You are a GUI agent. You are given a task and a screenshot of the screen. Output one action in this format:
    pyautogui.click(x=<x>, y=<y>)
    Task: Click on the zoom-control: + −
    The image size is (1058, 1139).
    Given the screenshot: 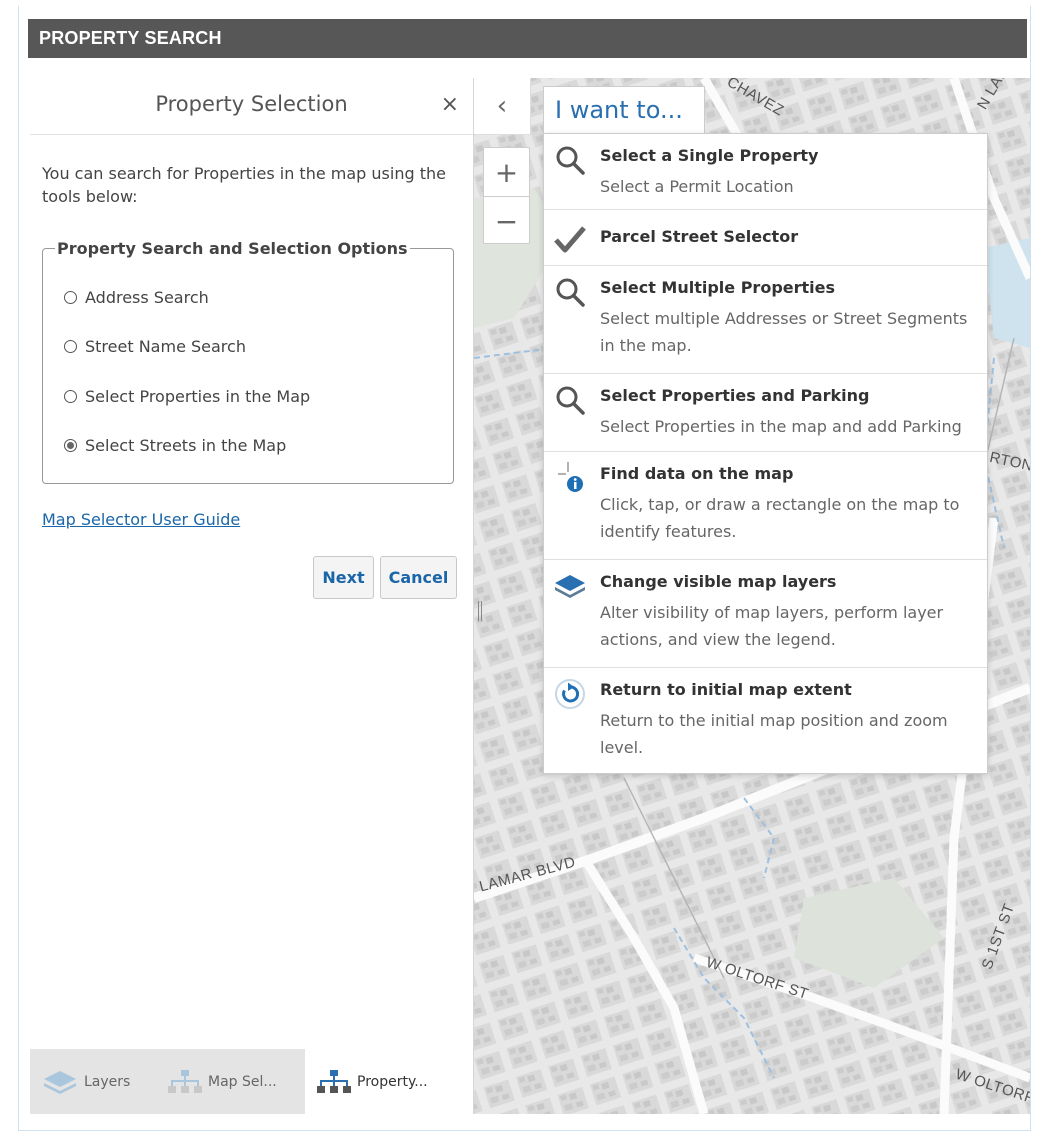 What is the action you would take?
    pyautogui.click(x=506, y=195)
    